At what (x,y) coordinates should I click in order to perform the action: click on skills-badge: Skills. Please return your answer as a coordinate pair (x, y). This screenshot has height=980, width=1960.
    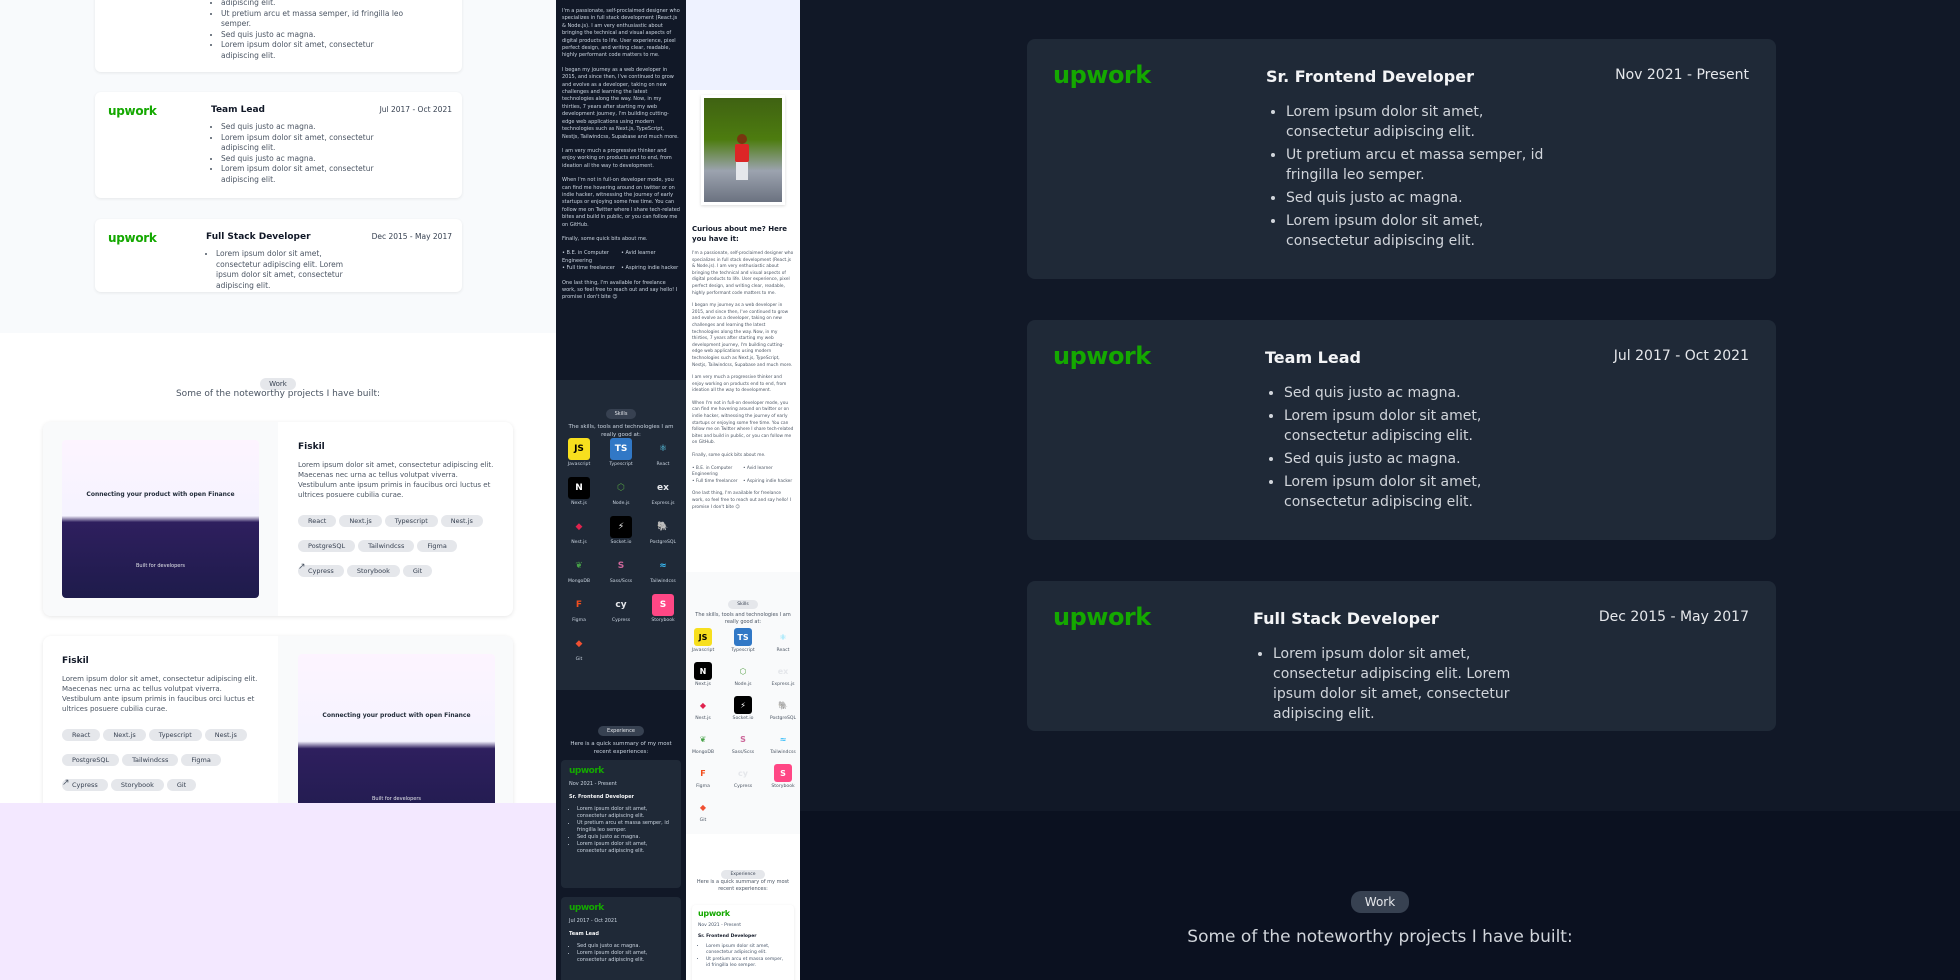
    Looking at the image, I should click on (621, 414).